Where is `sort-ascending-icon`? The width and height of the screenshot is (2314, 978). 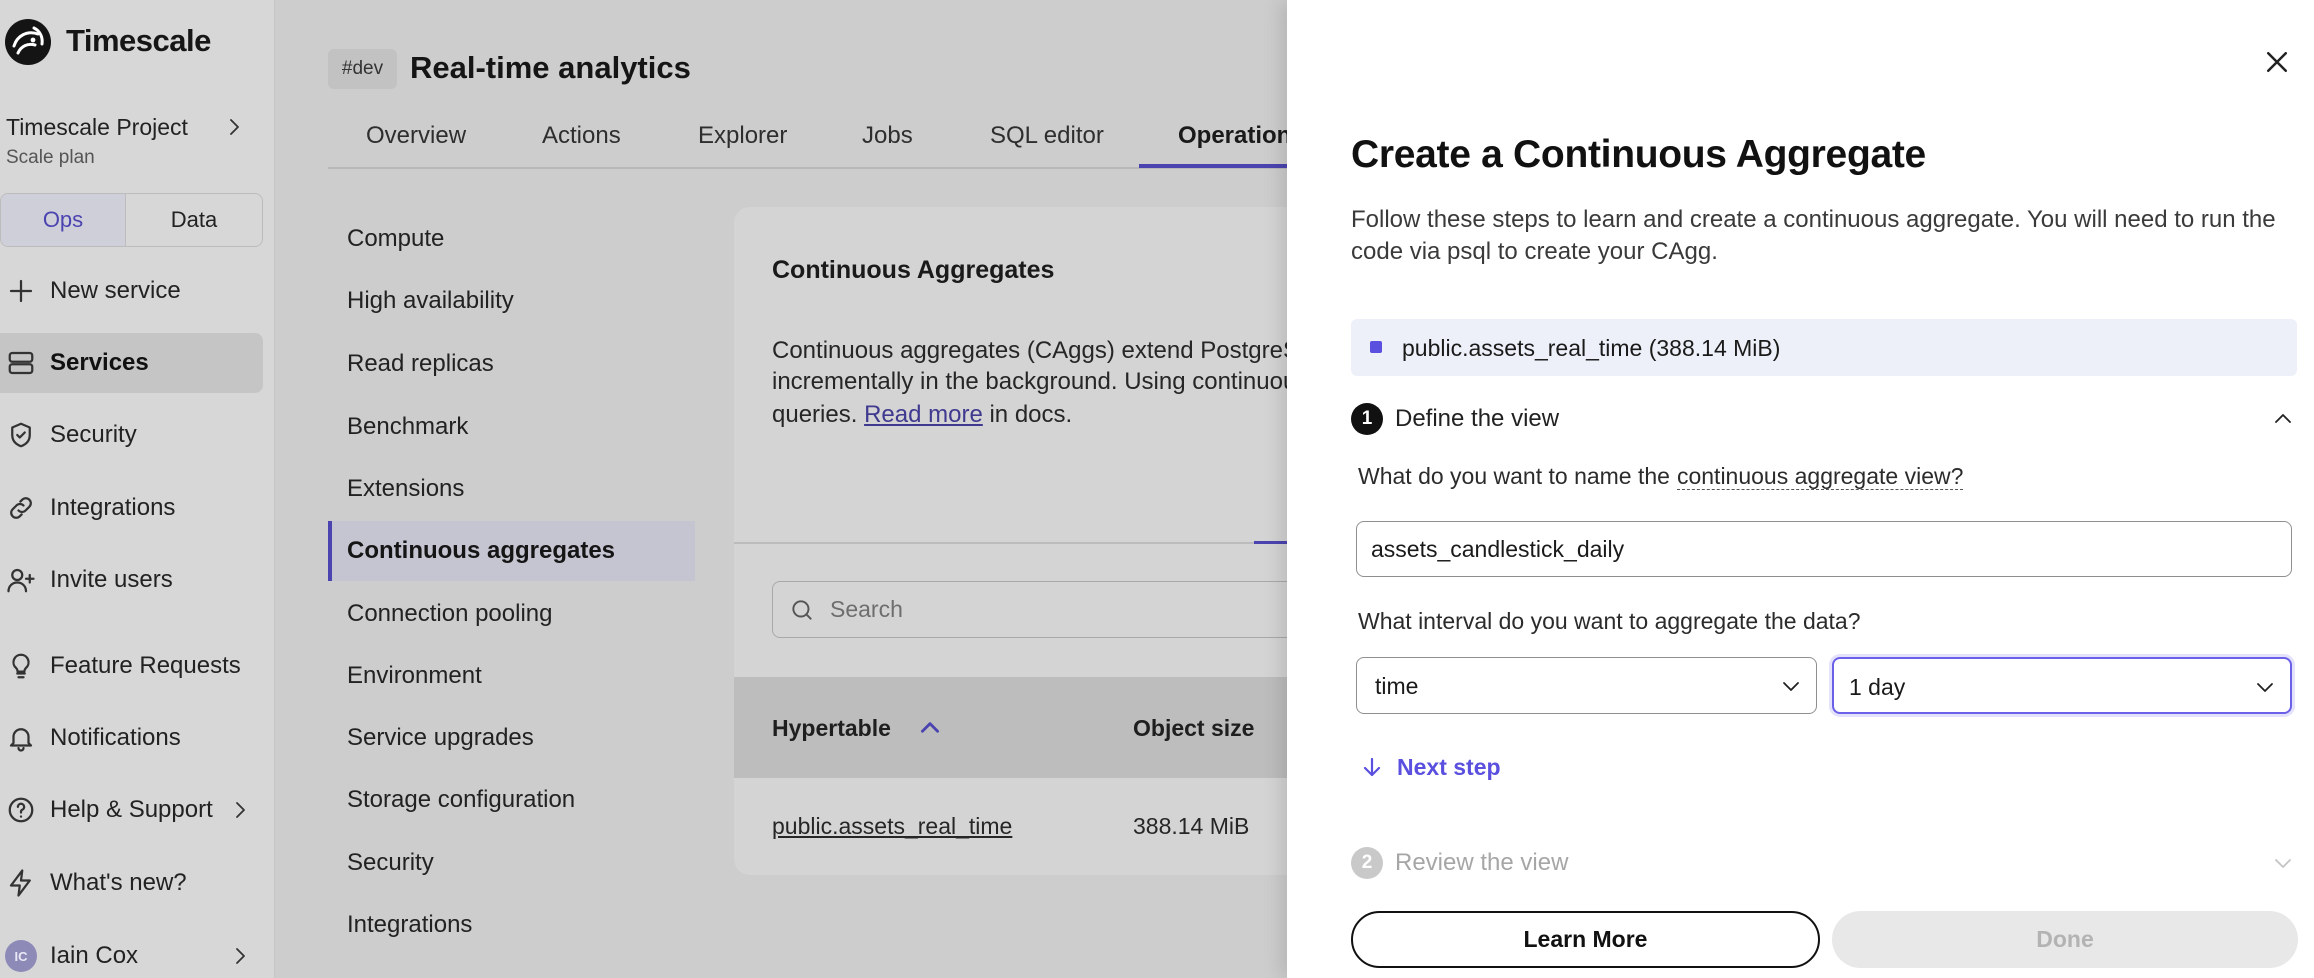 sort-ascending-icon is located at coordinates (930, 728).